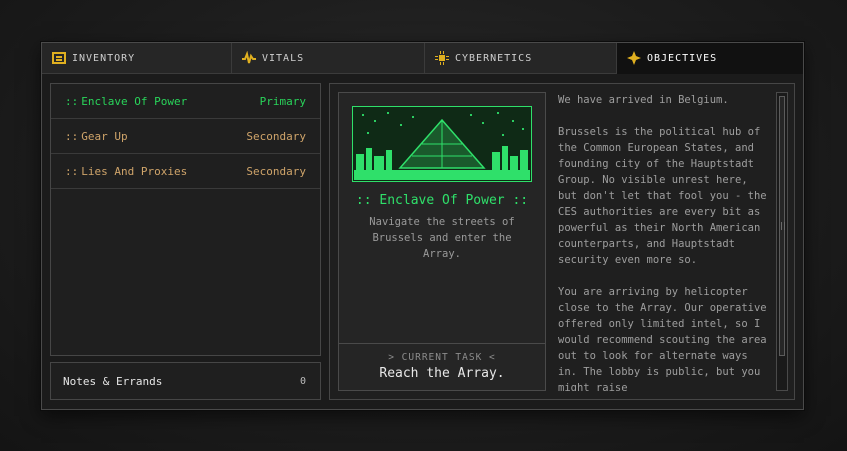 This screenshot has width=847, height=451. What do you see at coordinates (134, 101) in the screenshot?
I see `objective-name: Enclave Of Power` at bounding box center [134, 101].